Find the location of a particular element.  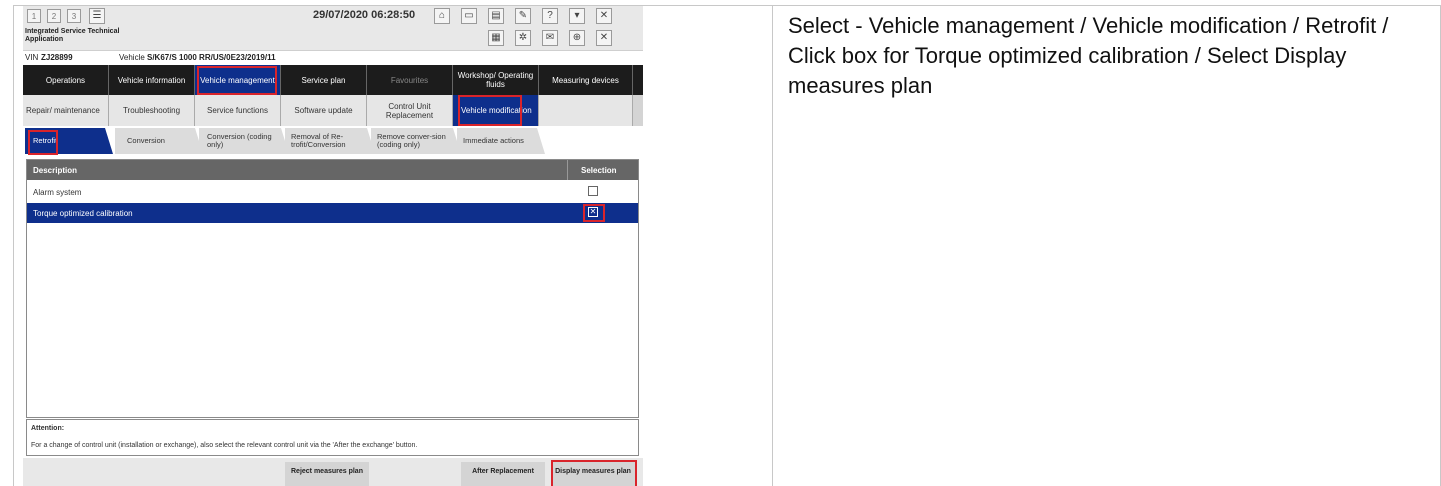

nav-vehicle-management: Vehicle management is located at coordinates (238, 80).